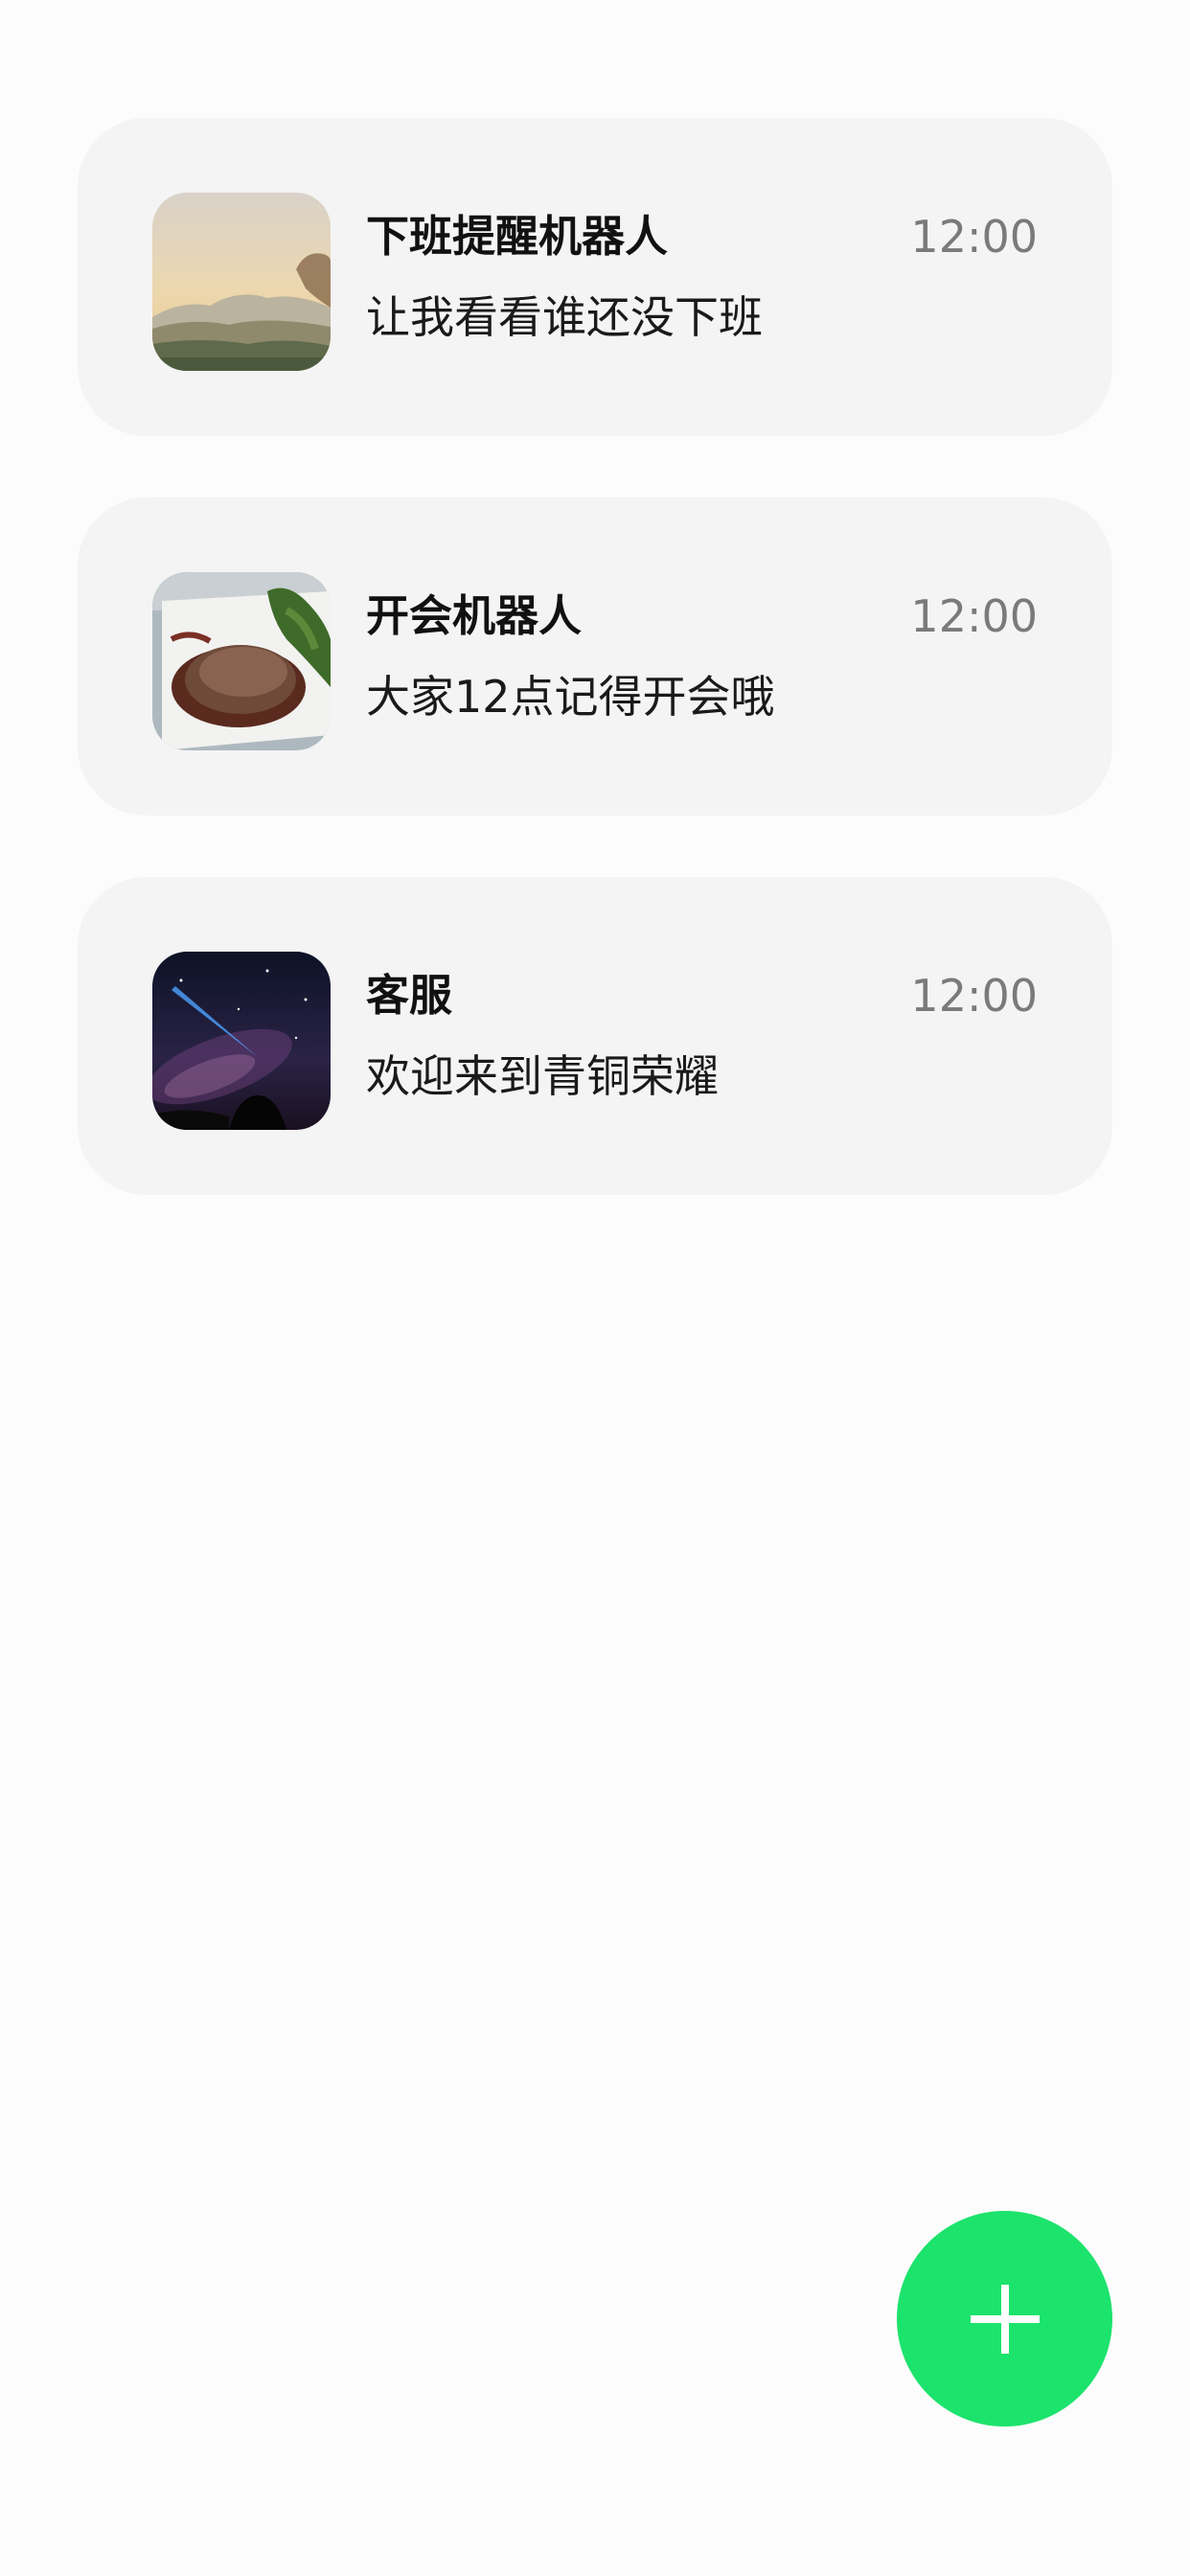  What do you see at coordinates (595, 1036) in the screenshot?
I see `conversation-item: 客服 12:00 欢迎来到青铜荣耀` at bounding box center [595, 1036].